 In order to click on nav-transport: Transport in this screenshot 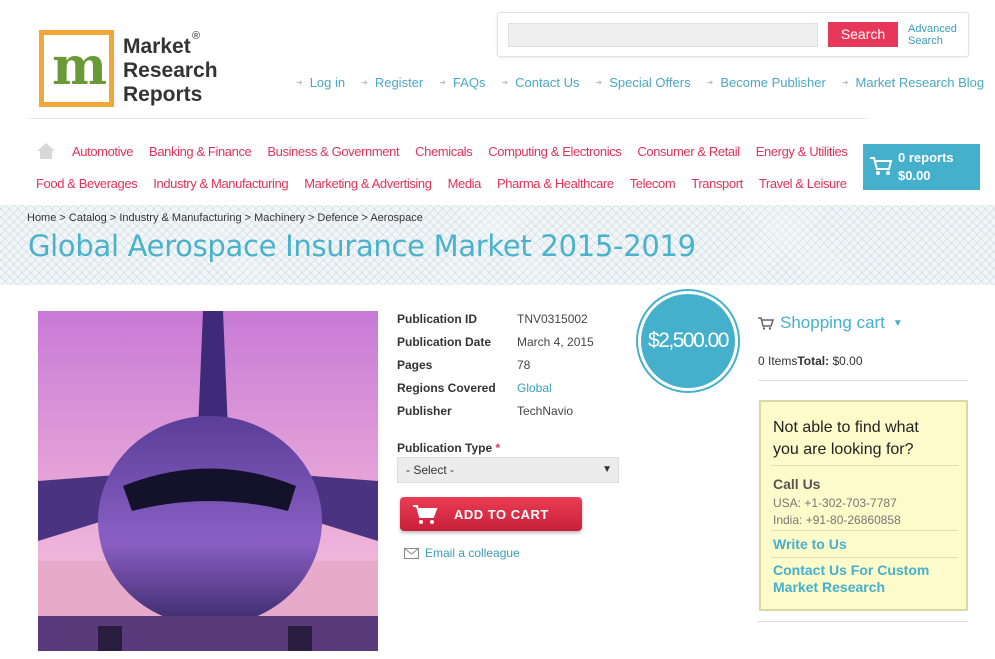, I will do `click(717, 183)`.